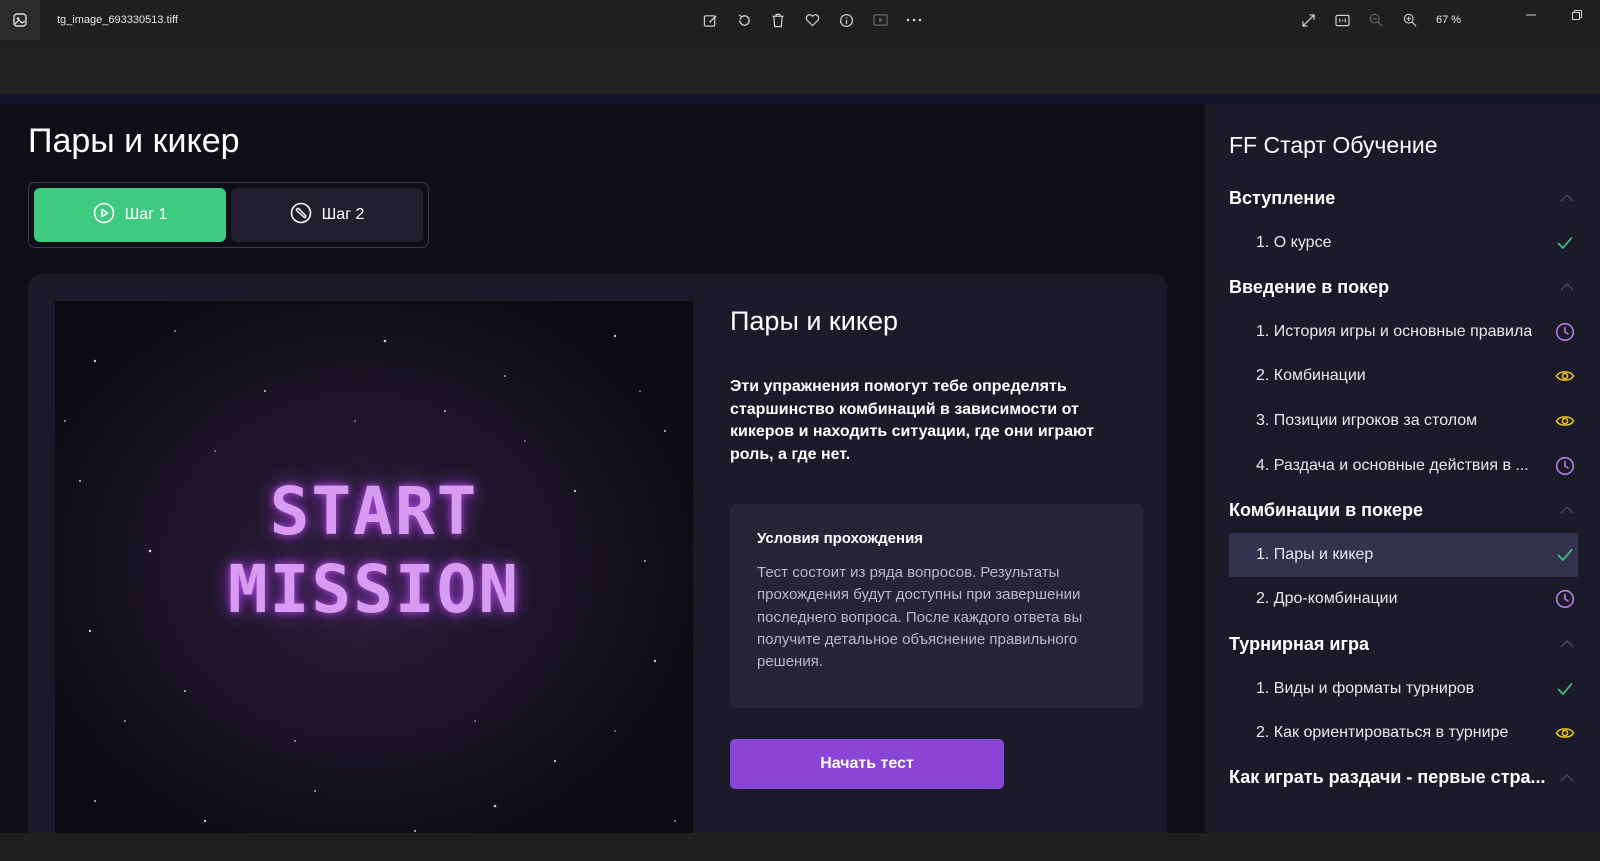 Image resolution: width=1600 pixels, height=861 pixels. What do you see at coordinates (880, 20) in the screenshot?
I see `slideshow-icon` at bounding box center [880, 20].